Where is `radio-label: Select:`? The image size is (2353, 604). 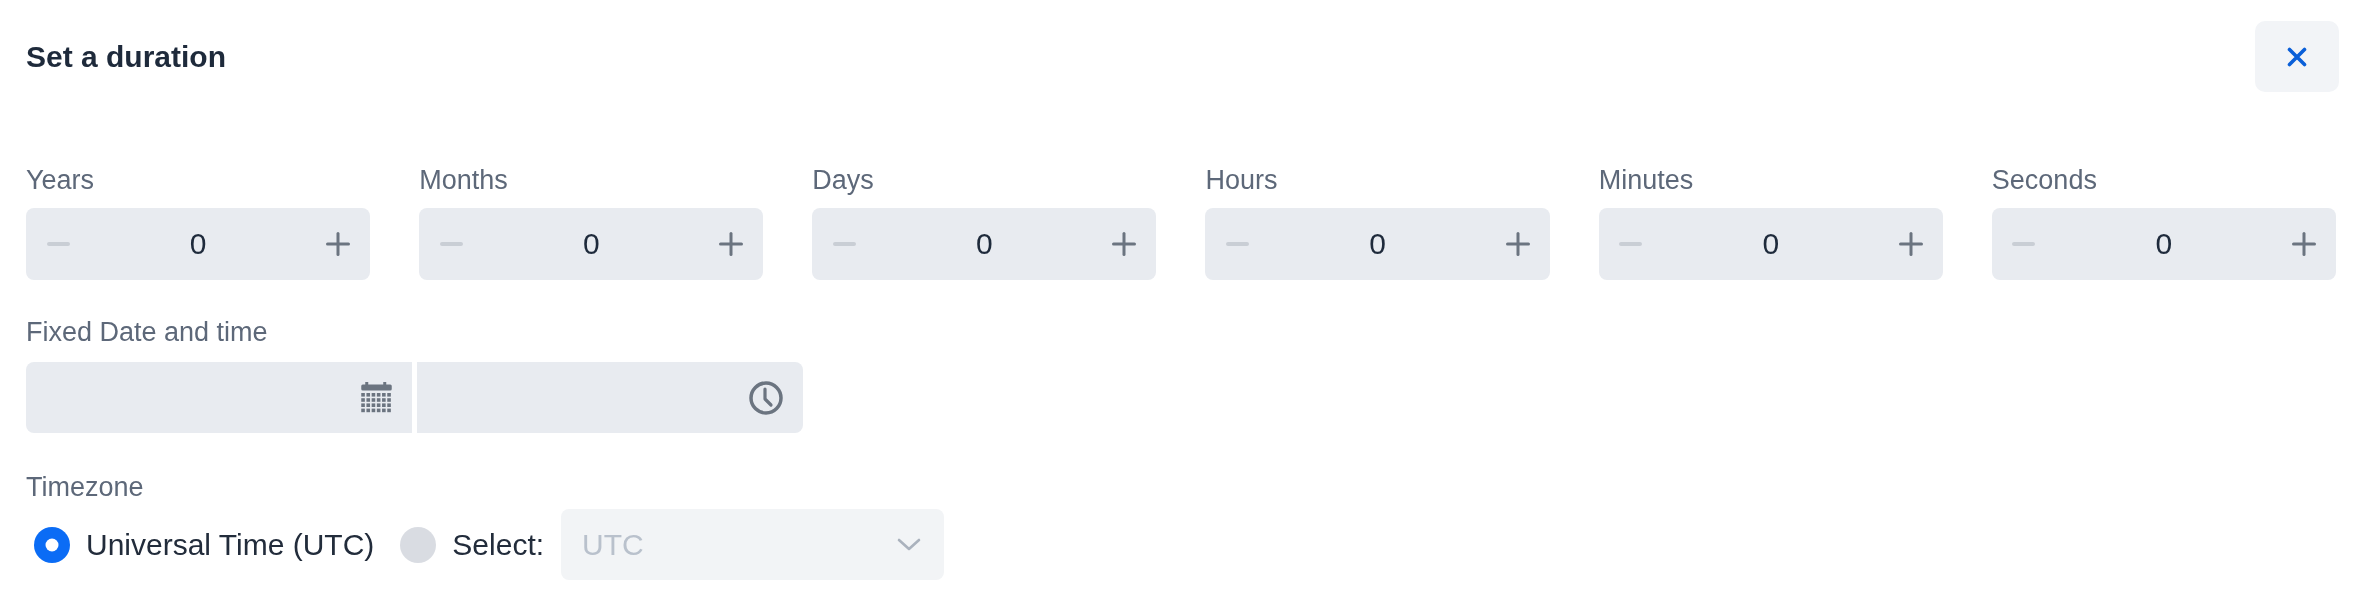 radio-label: Select: is located at coordinates (498, 544).